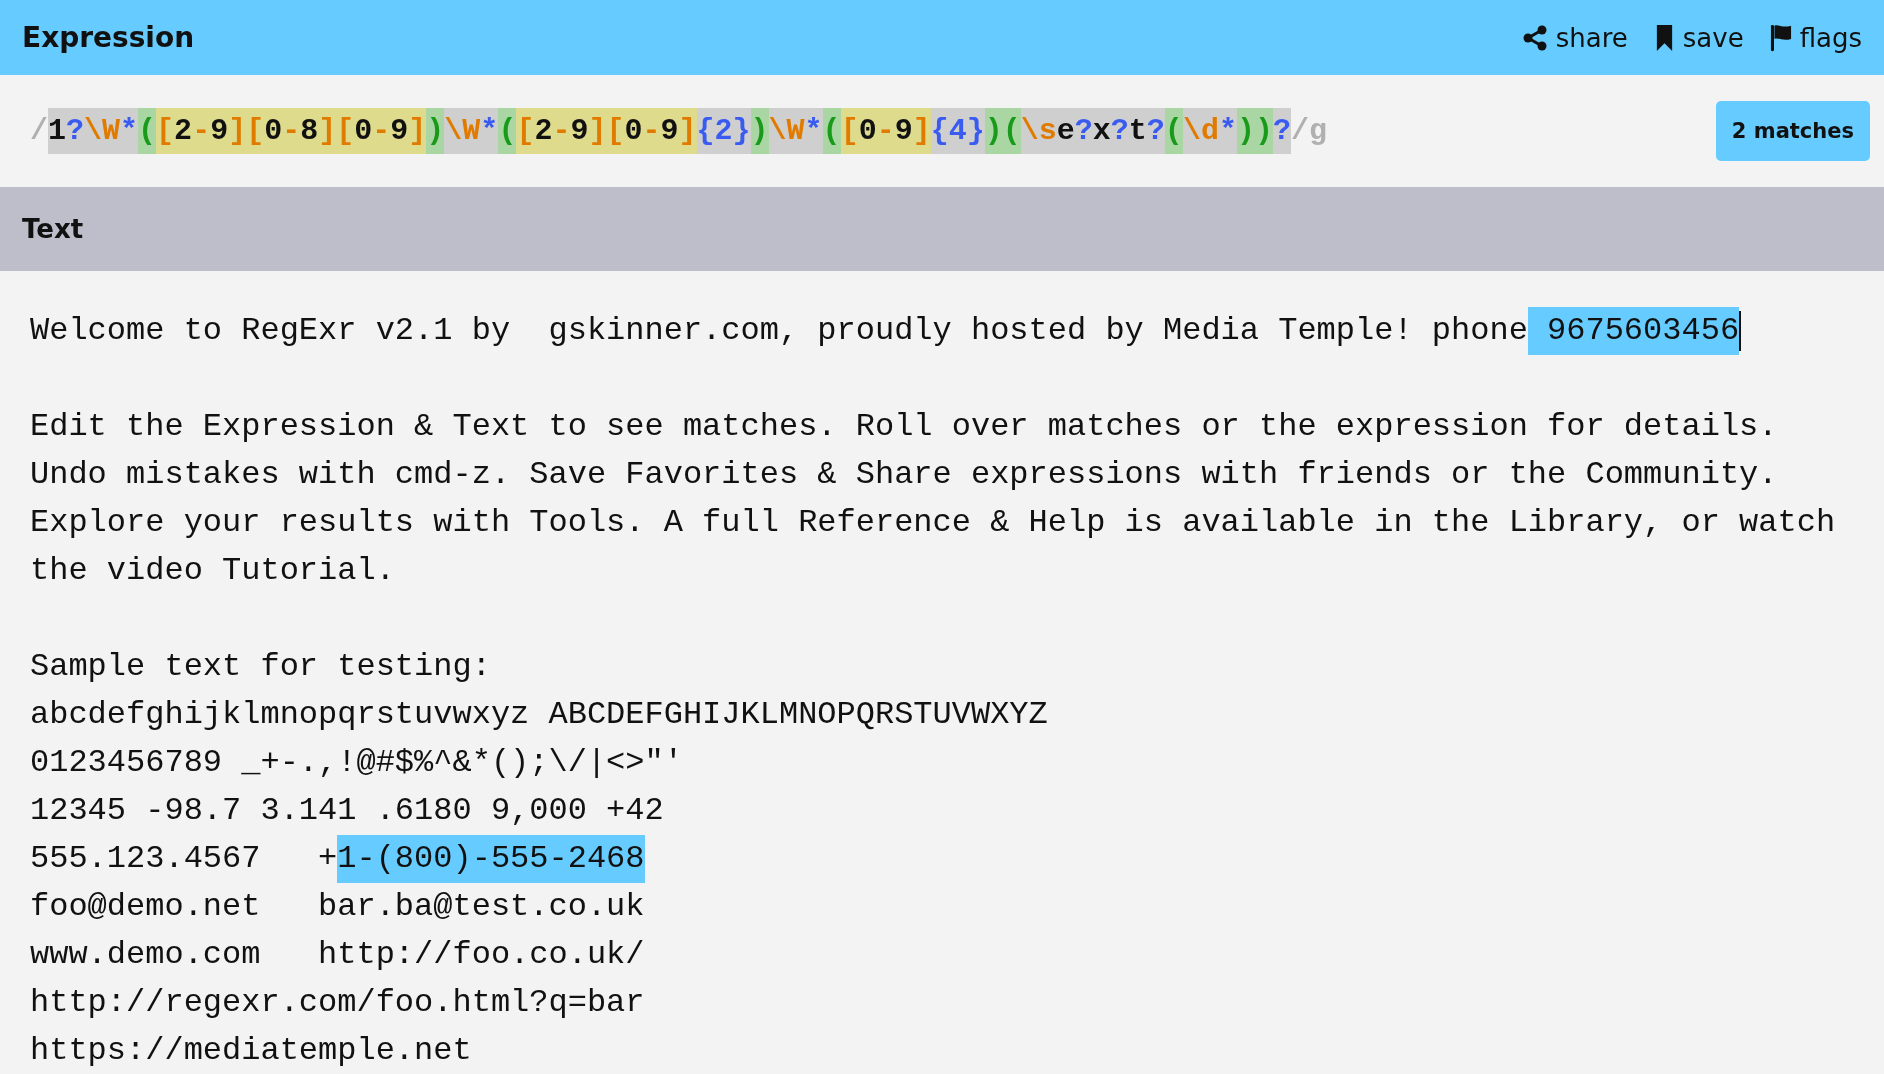  Describe the element at coordinates (347, 811) in the screenshot. I see `text-line: 12345 -98.7 3.141 .6180 9,000 +42` at that location.